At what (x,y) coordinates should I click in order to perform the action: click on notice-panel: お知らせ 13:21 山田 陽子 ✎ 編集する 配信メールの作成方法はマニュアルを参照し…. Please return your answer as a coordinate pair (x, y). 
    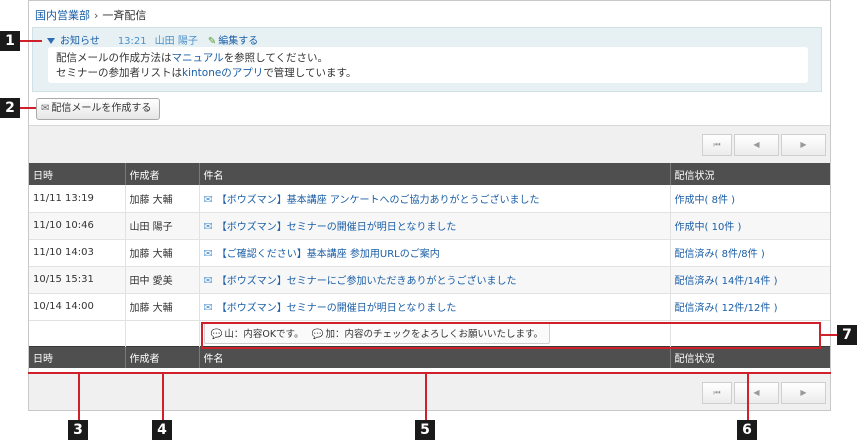
    Looking at the image, I should click on (427, 59).